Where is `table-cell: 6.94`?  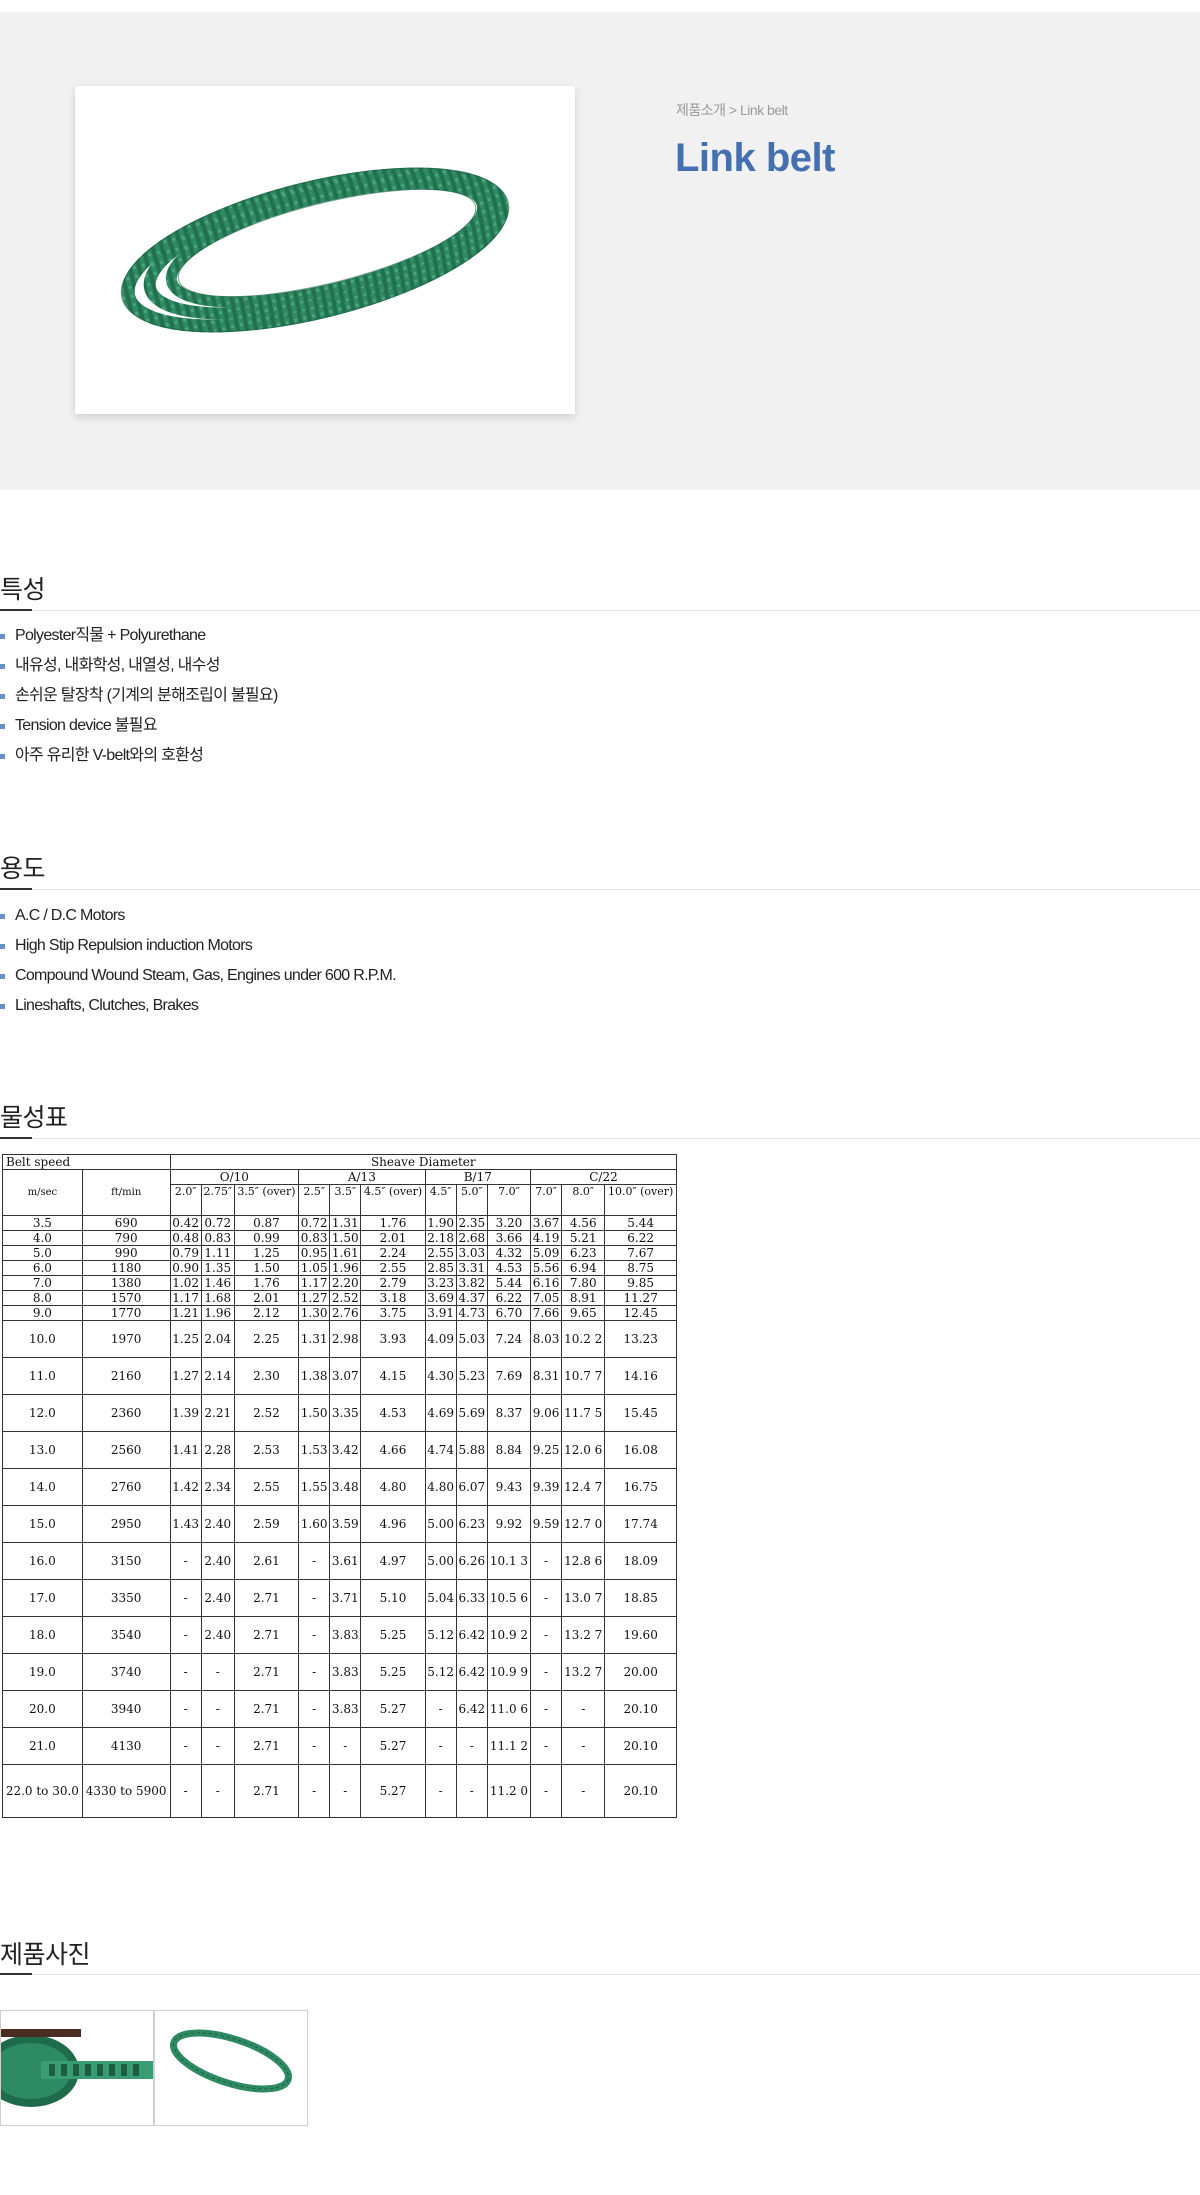 table-cell: 6.94 is located at coordinates (583, 1268).